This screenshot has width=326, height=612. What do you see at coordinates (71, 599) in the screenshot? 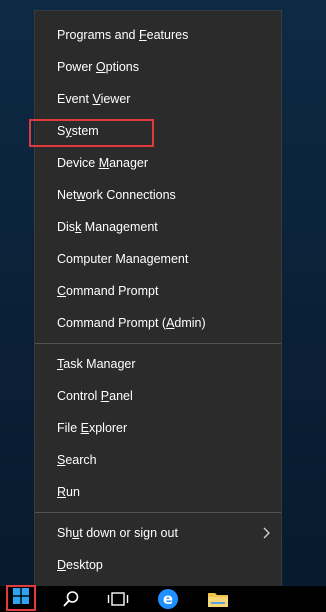
I see `search-icon` at bounding box center [71, 599].